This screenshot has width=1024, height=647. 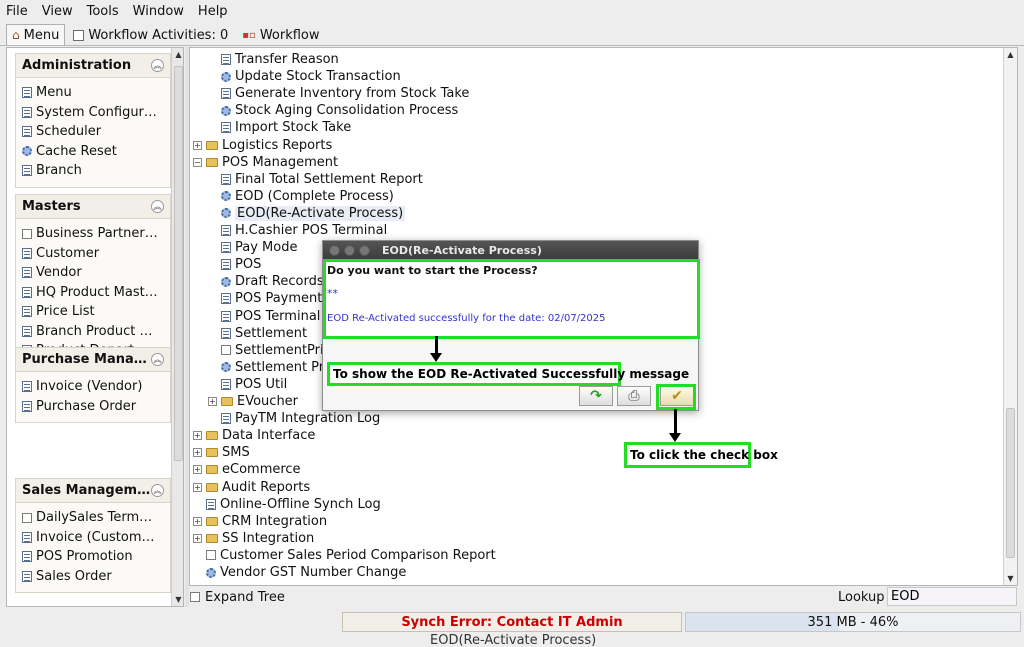 What do you see at coordinates (299, 572) in the screenshot?
I see `tree-item: Vendor GST Number Change` at bounding box center [299, 572].